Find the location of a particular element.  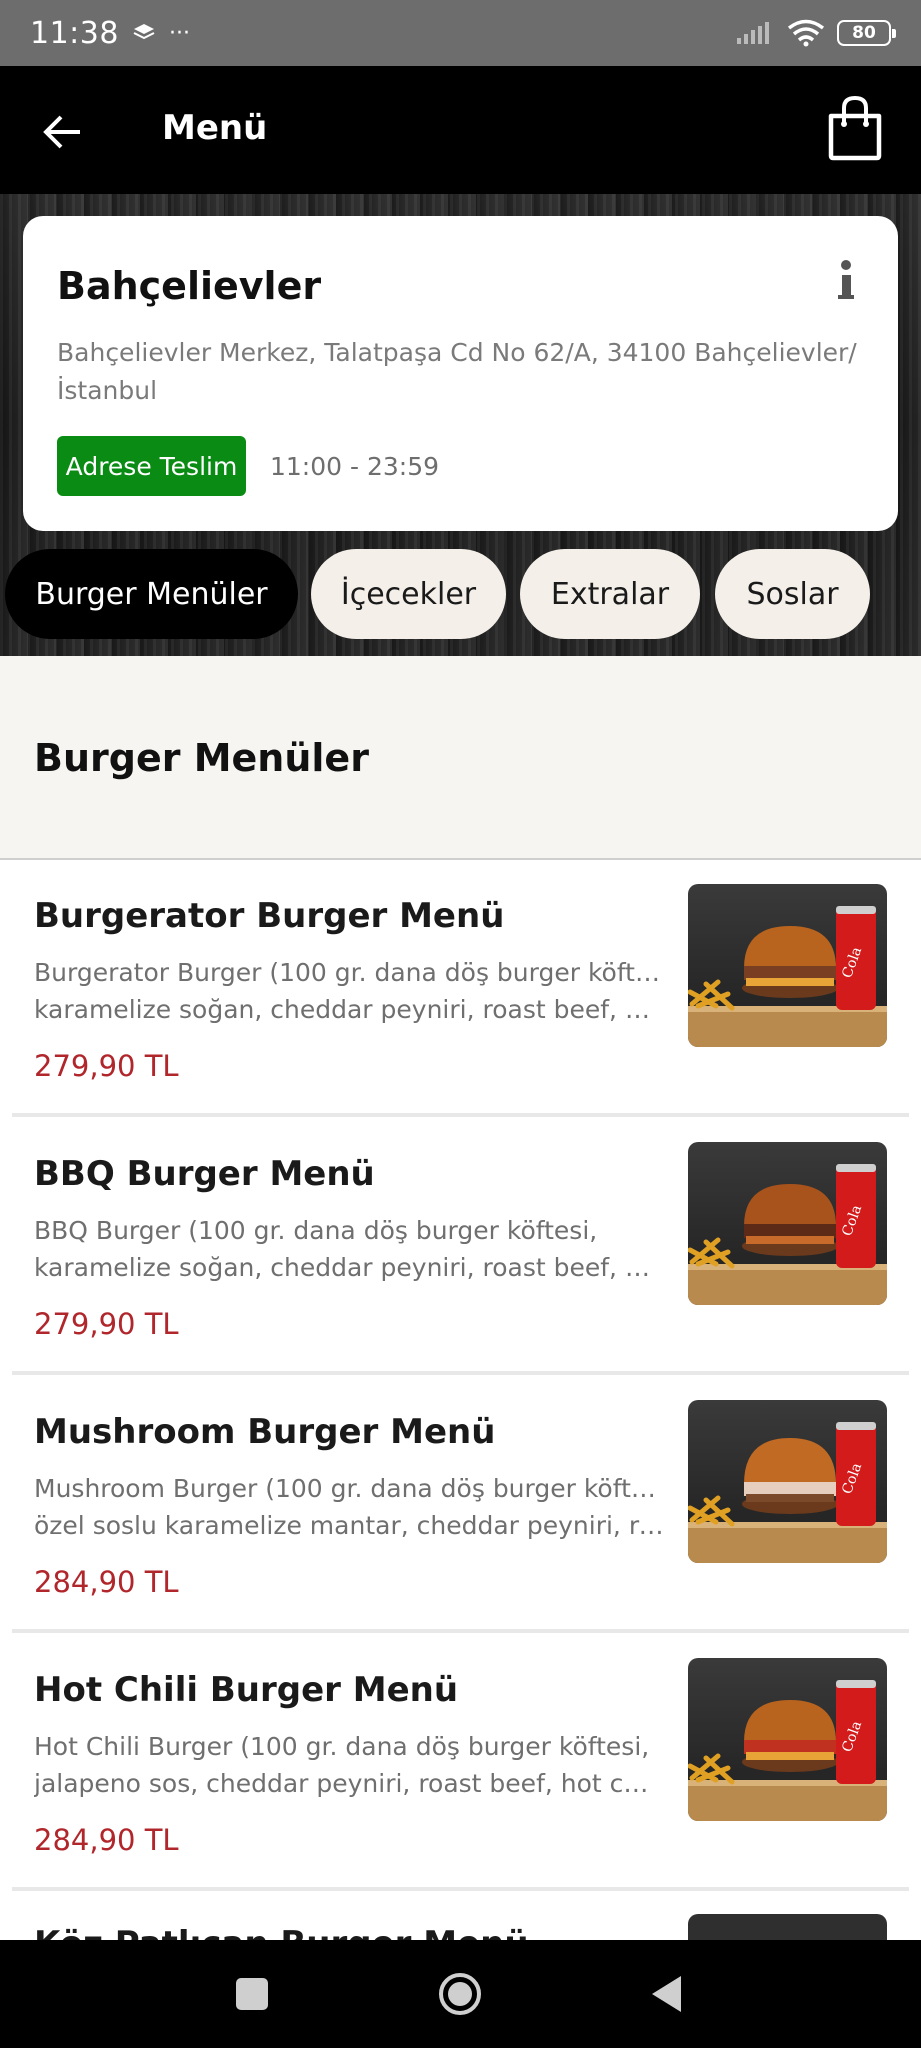

status-bar: 11:38 ··· 80 is located at coordinates (460, 33).